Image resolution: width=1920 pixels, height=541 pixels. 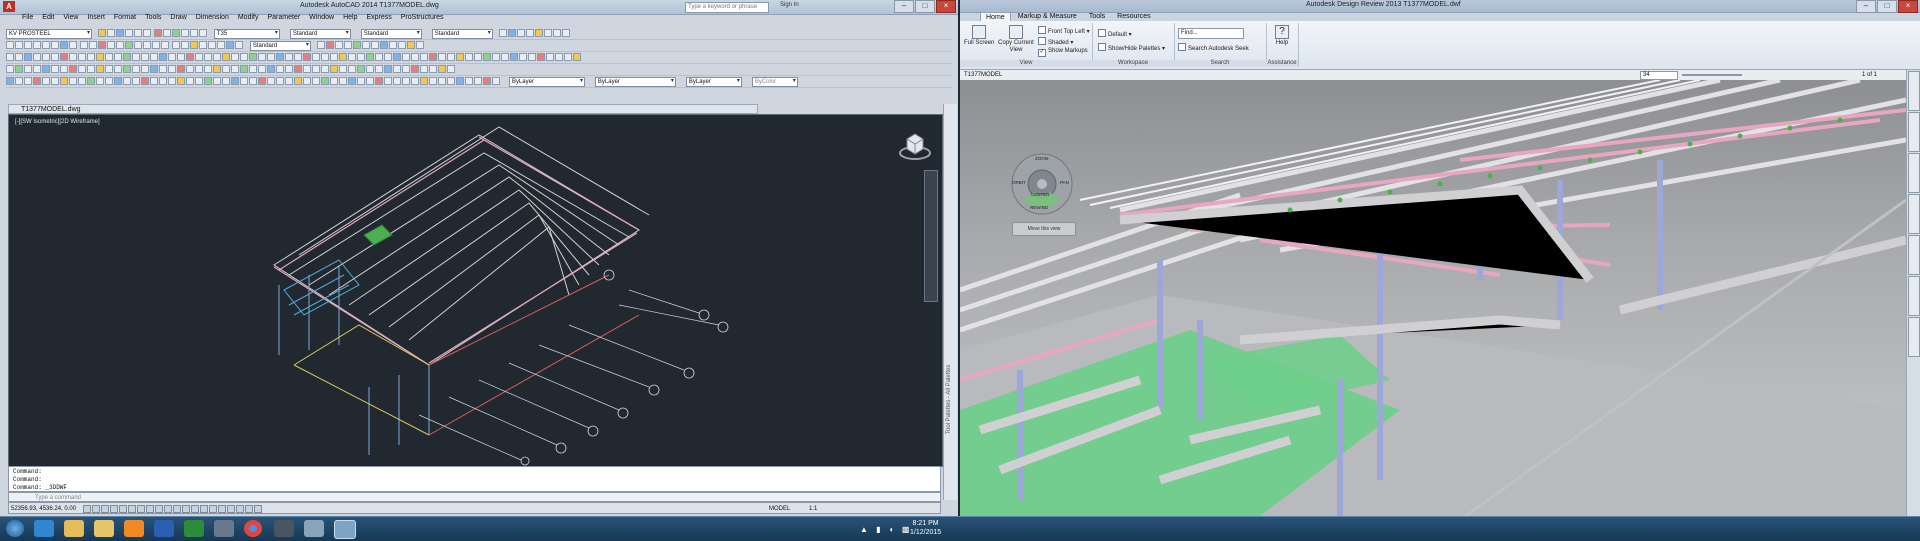 What do you see at coordinates (253, 528) in the screenshot?
I see `chrome-icon` at bounding box center [253, 528].